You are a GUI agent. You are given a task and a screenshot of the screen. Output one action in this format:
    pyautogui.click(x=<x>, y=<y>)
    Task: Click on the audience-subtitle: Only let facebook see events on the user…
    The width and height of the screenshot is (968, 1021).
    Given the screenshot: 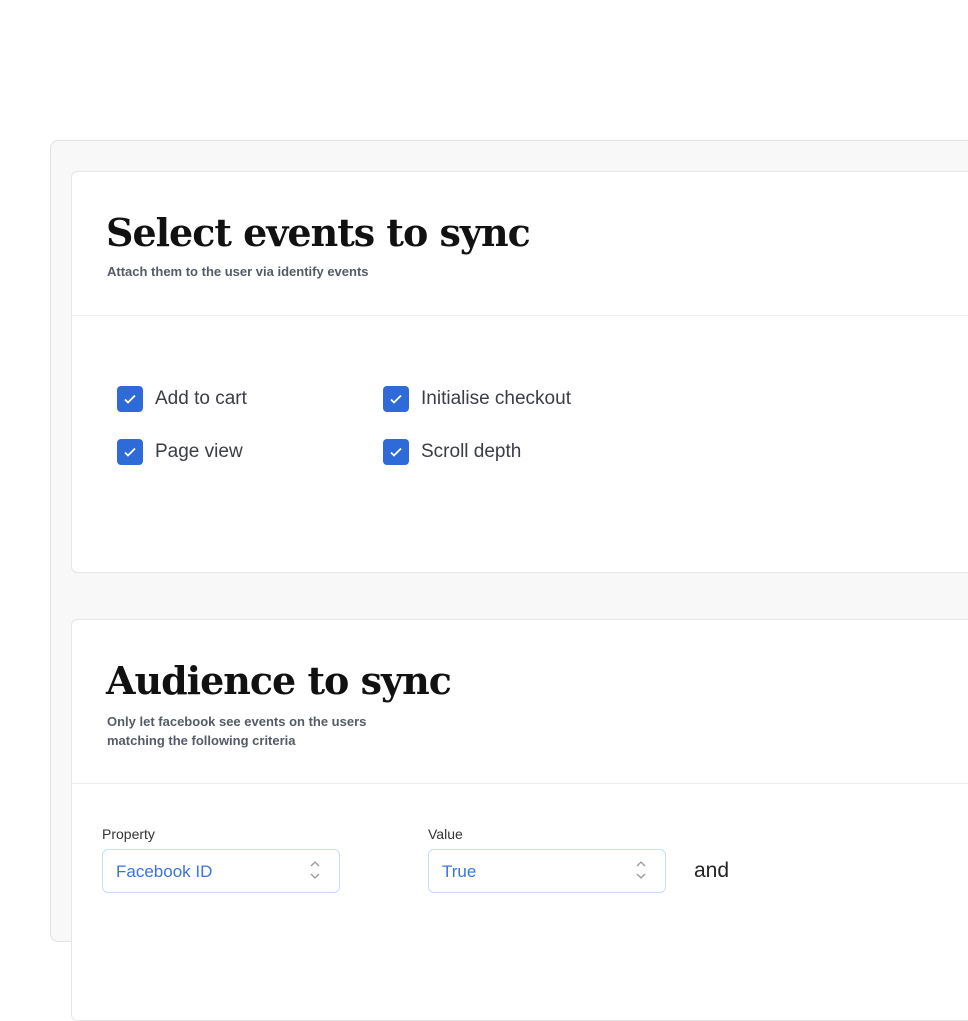 What is the action you would take?
    pyautogui.click(x=236, y=731)
    